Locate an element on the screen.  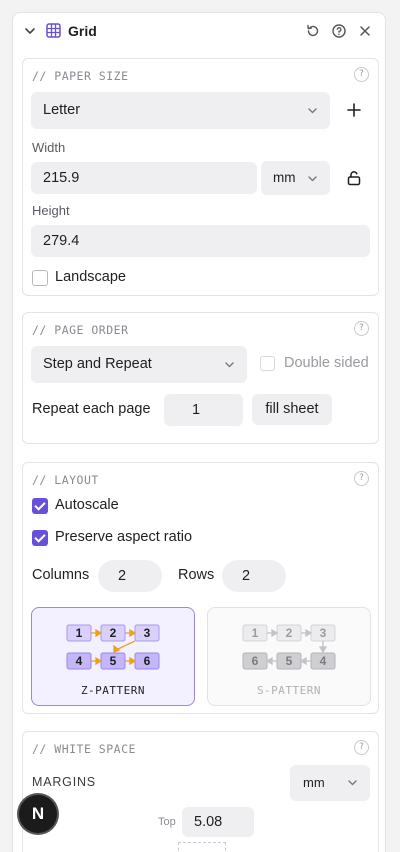
paper-preset-value: Letter is located at coordinates (62, 110).